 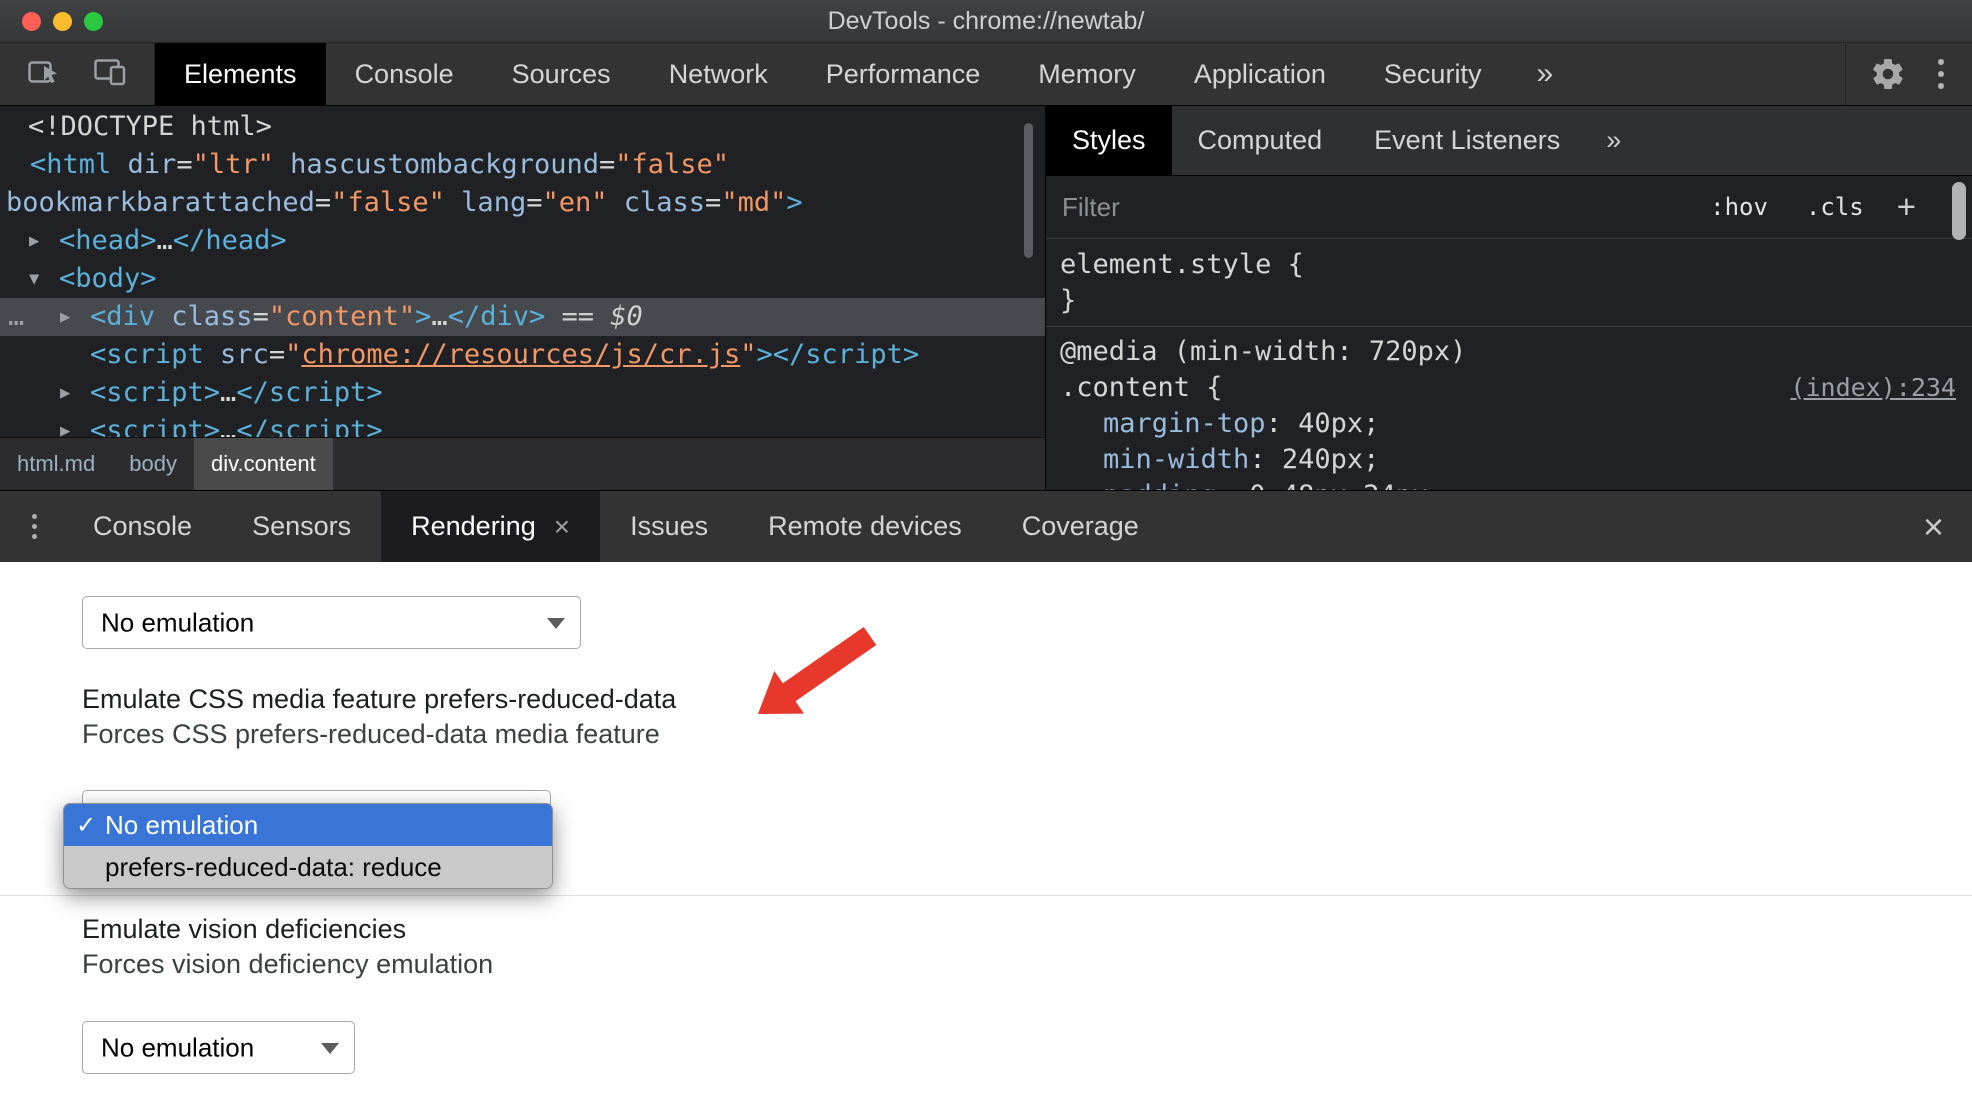 What do you see at coordinates (1467, 140) in the screenshot?
I see `tab-event-listeners: Event Listeners` at bounding box center [1467, 140].